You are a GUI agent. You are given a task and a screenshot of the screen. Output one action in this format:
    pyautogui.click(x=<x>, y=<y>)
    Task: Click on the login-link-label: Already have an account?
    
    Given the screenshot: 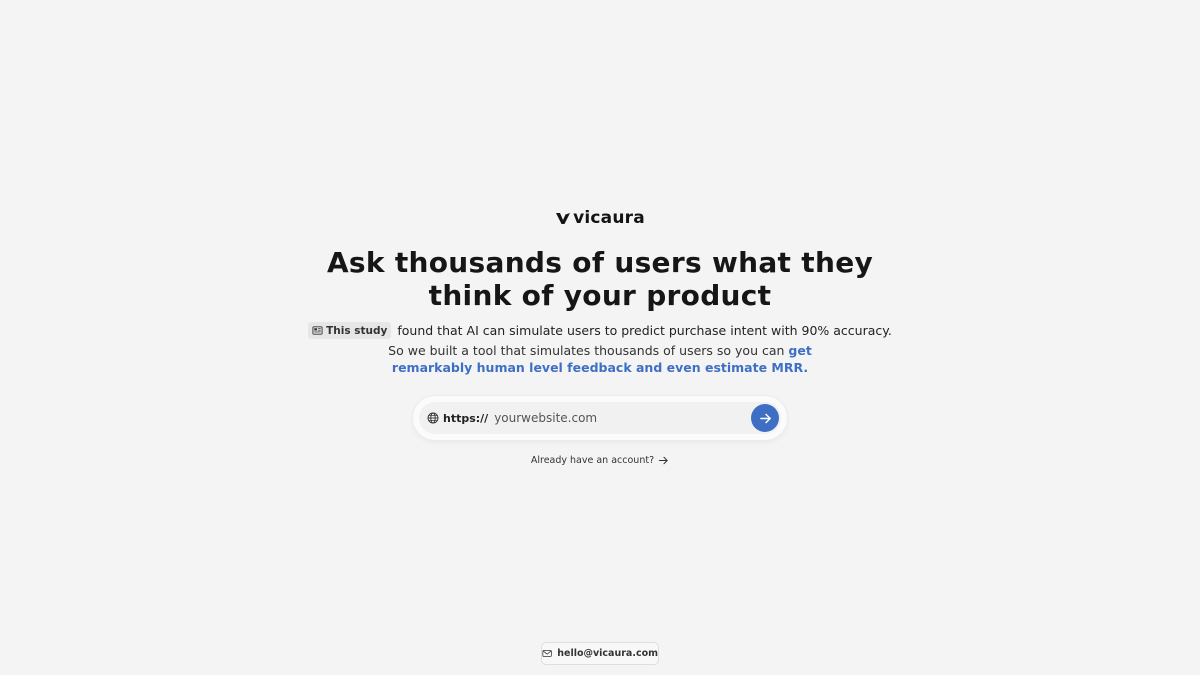 What is the action you would take?
    pyautogui.click(x=592, y=460)
    